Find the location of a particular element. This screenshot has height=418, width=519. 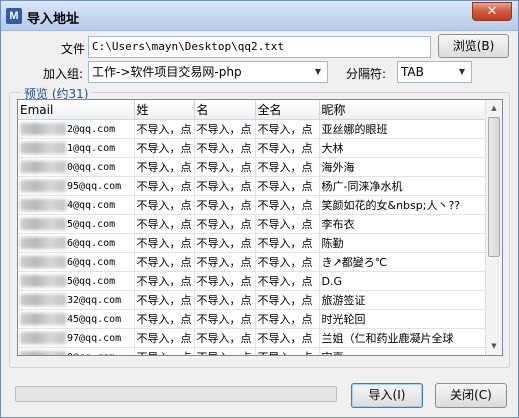

table-row: 45@qq.com 不导入，点 不导入，点 不导入，点 时光轮回 is located at coordinates (252, 319).